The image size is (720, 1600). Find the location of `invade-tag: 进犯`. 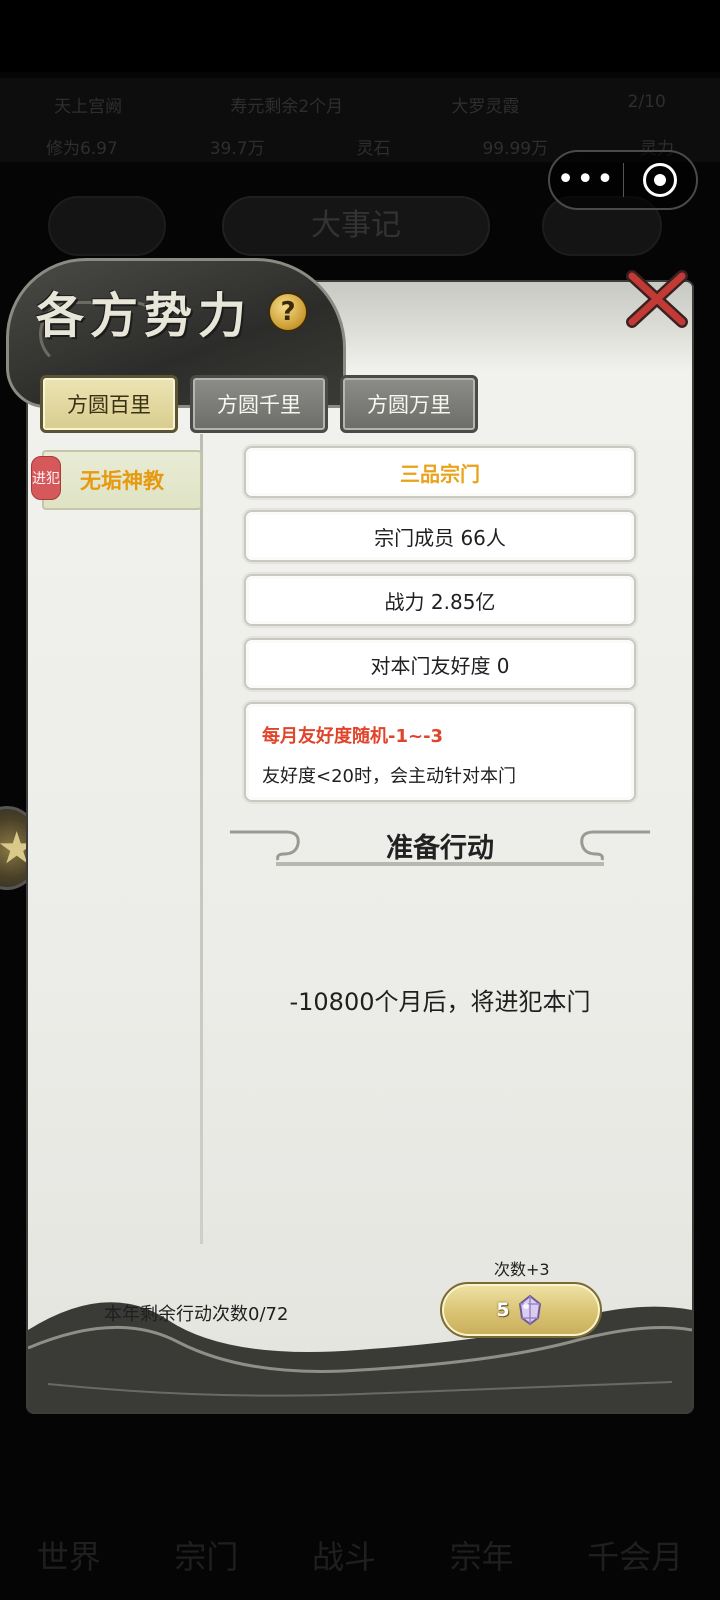

invade-tag: 进犯 is located at coordinates (46, 478).